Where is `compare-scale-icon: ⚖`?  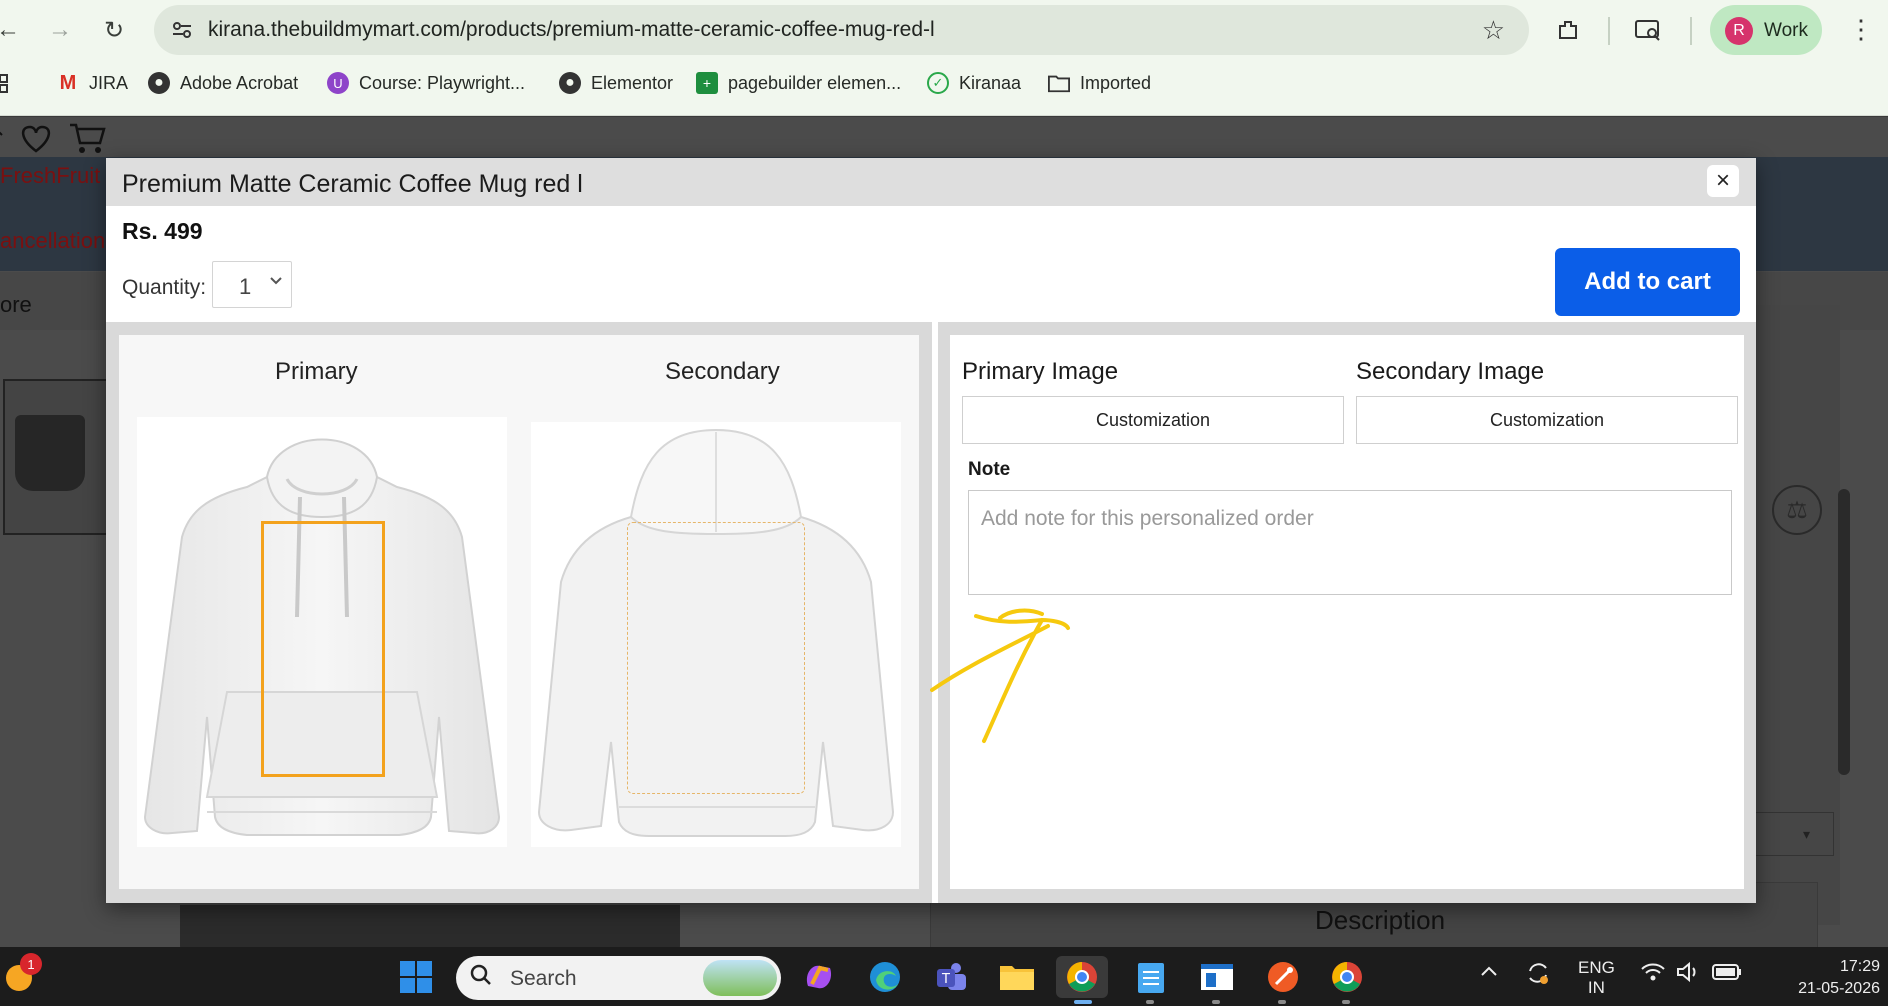 compare-scale-icon: ⚖ is located at coordinates (1797, 510).